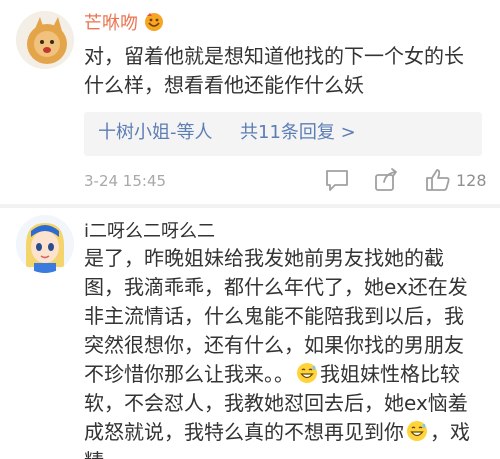  What do you see at coordinates (274, 56) in the screenshot?
I see `comment-line: 对，留着他就是想知道他找的下一个女的长` at bounding box center [274, 56].